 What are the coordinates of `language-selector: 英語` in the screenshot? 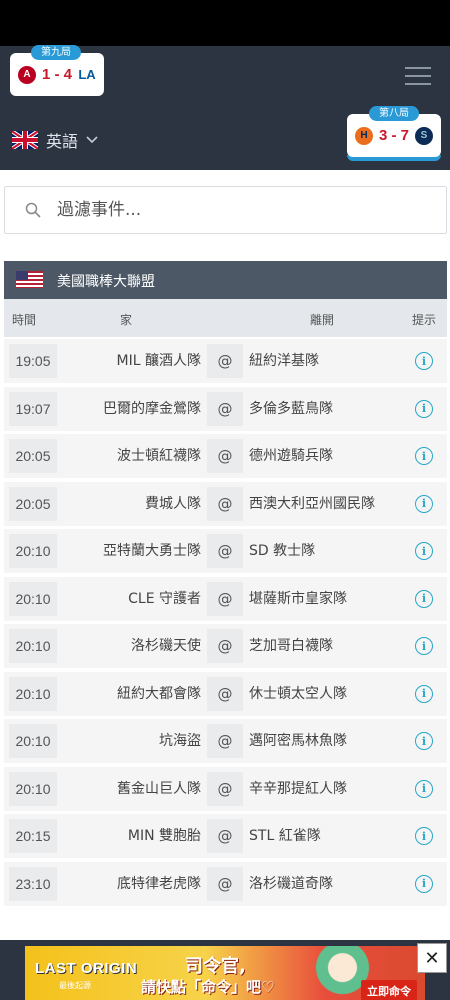 It's located at (55, 140).